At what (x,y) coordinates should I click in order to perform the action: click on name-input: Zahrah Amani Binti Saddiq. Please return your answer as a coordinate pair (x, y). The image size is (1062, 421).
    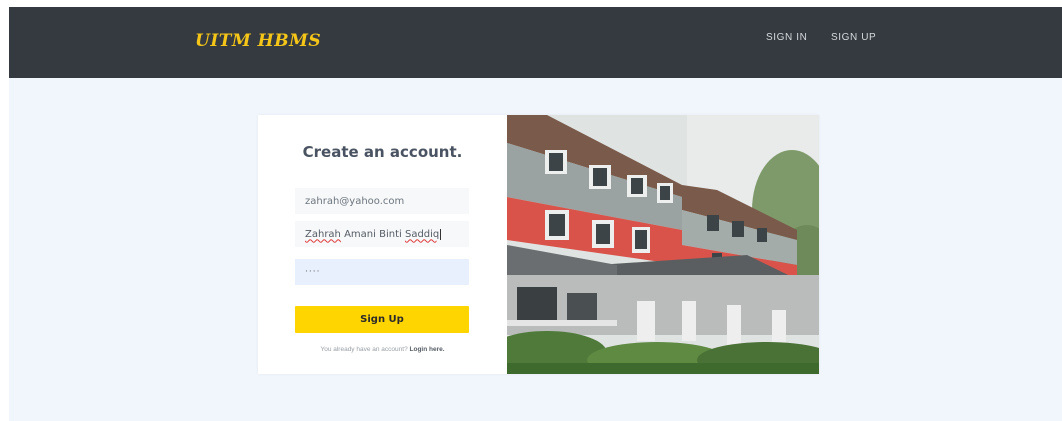
    Looking at the image, I should click on (382, 234).